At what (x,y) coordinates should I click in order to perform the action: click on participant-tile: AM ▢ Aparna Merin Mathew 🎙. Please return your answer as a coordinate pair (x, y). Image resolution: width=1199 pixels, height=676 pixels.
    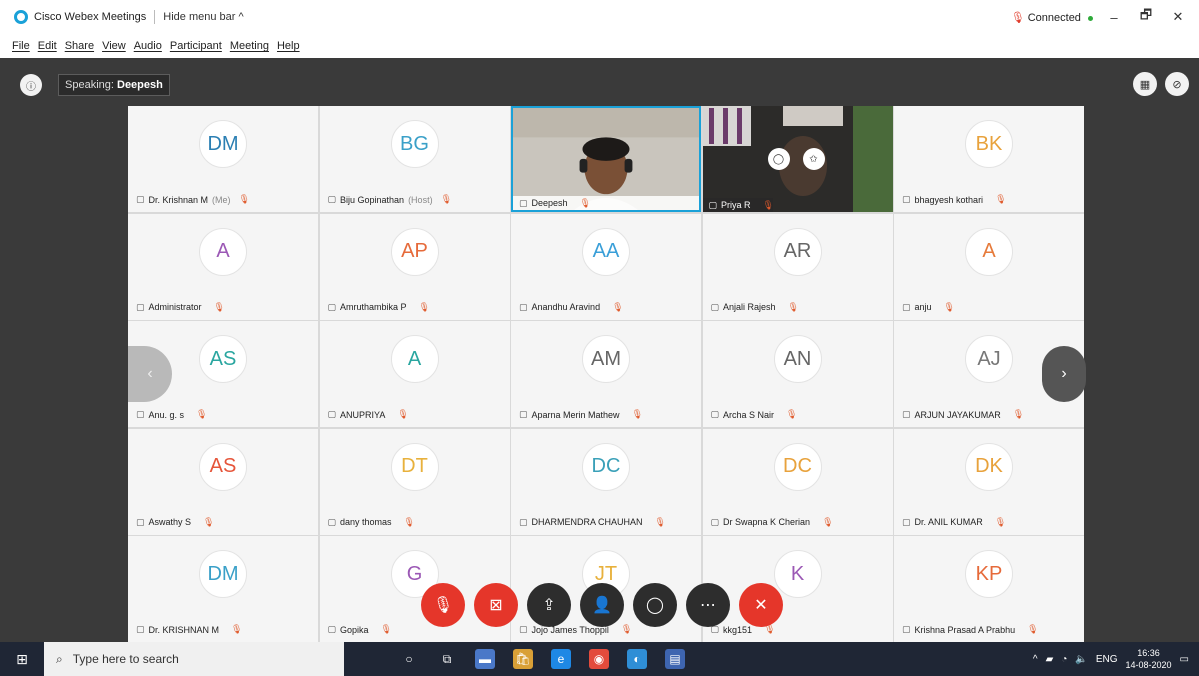
    Looking at the image, I should click on (606, 374).